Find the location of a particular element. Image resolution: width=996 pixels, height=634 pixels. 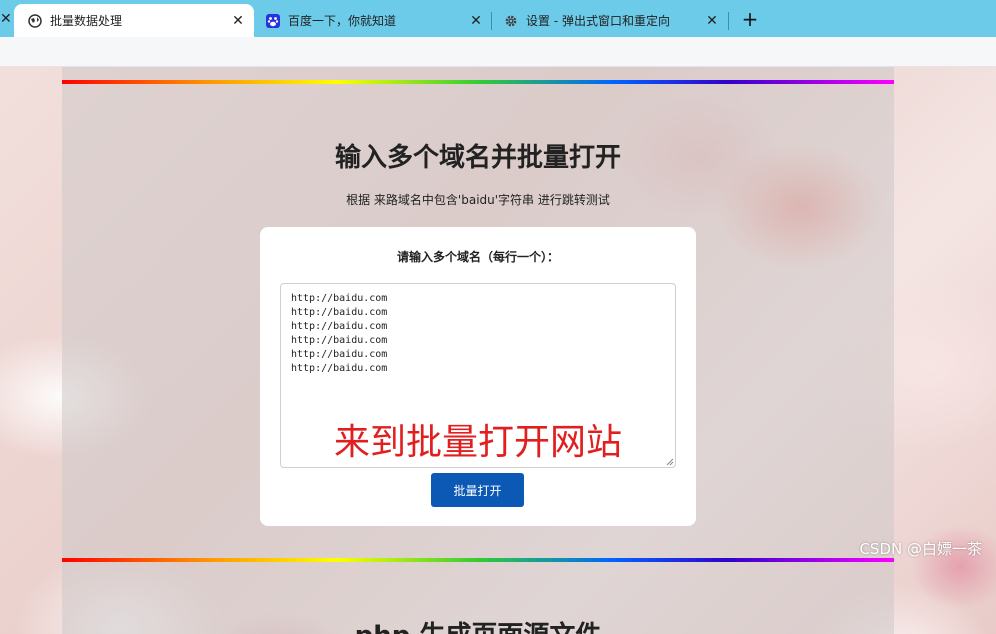

domains-label: 请输入多个域名（每行一个）： is located at coordinates (477, 257).